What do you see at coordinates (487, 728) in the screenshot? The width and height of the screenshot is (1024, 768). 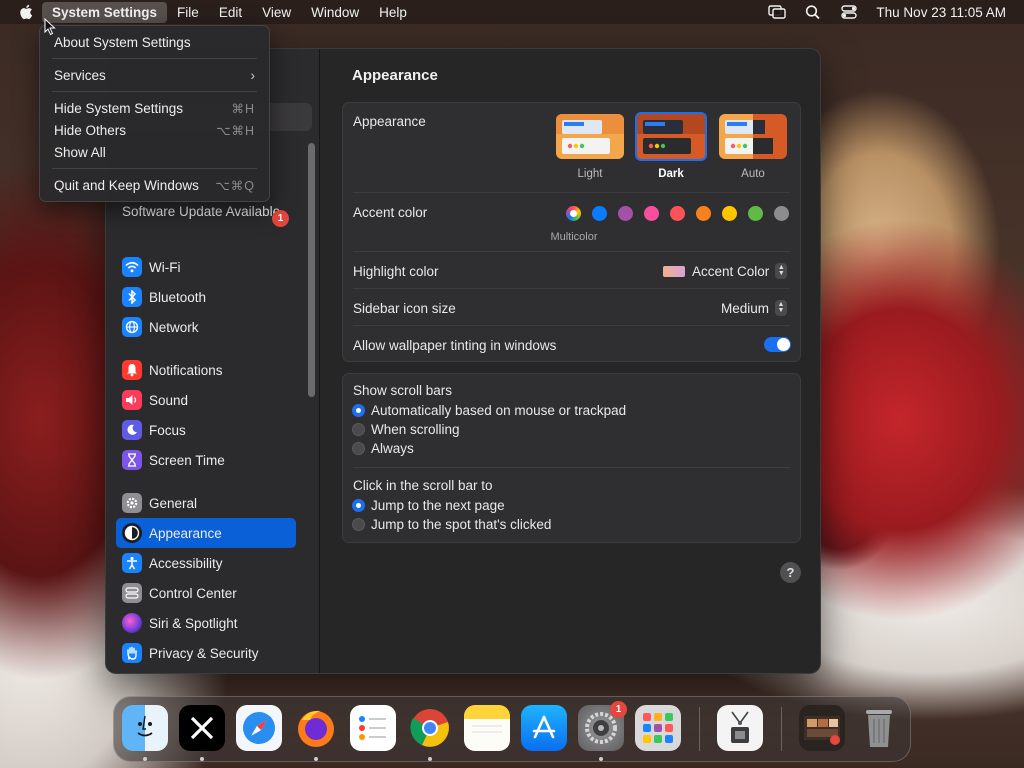 I see `dock-notes-icon` at bounding box center [487, 728].